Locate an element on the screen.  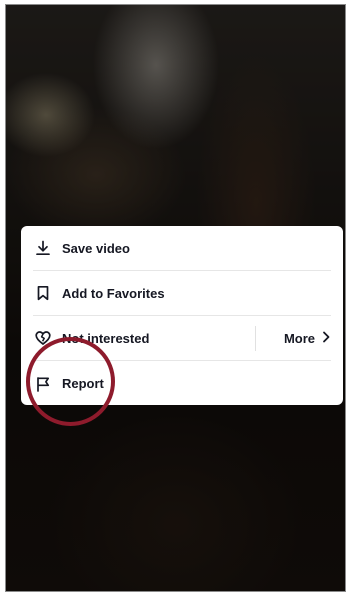
flag-icon is located at coordinates (43, 384).